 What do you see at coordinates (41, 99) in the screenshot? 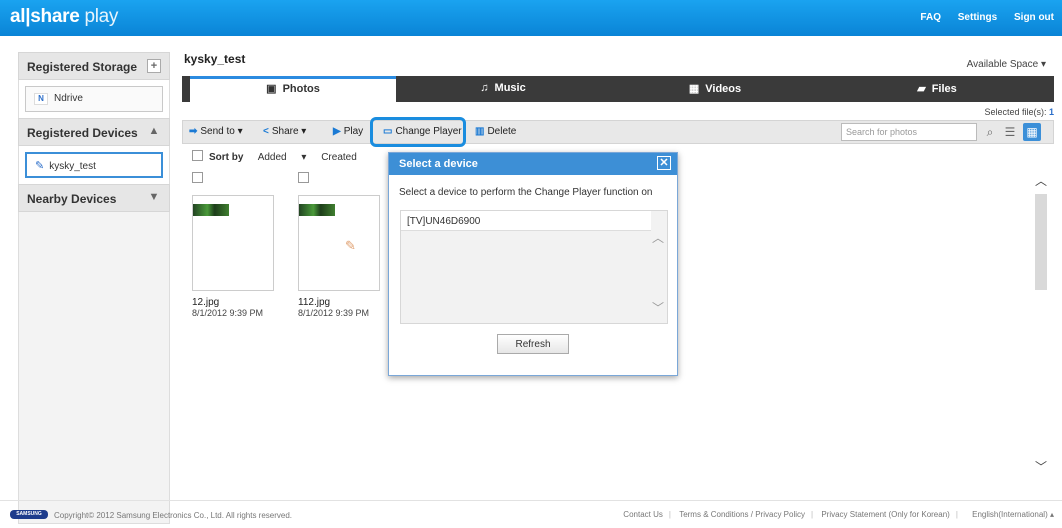
I see `ndrive-icon: N` at bounding box center [41, 99].